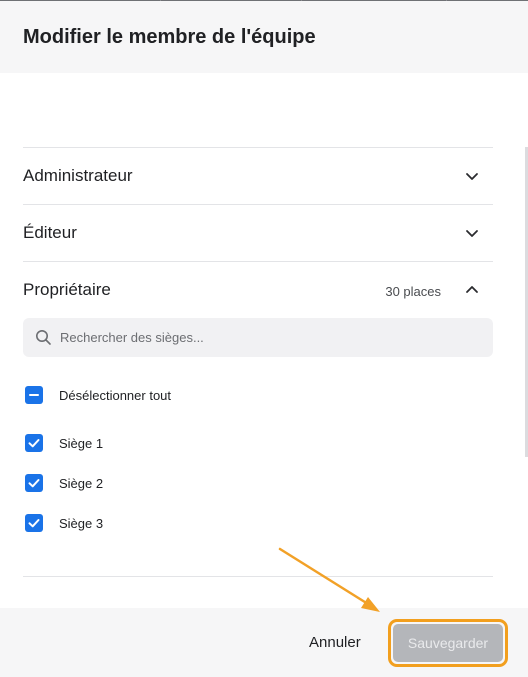  Describe the element at coordinates (169, 37) in the screenshot. I see `dialog-title: Modifier le membre de l'équipe` at that location.